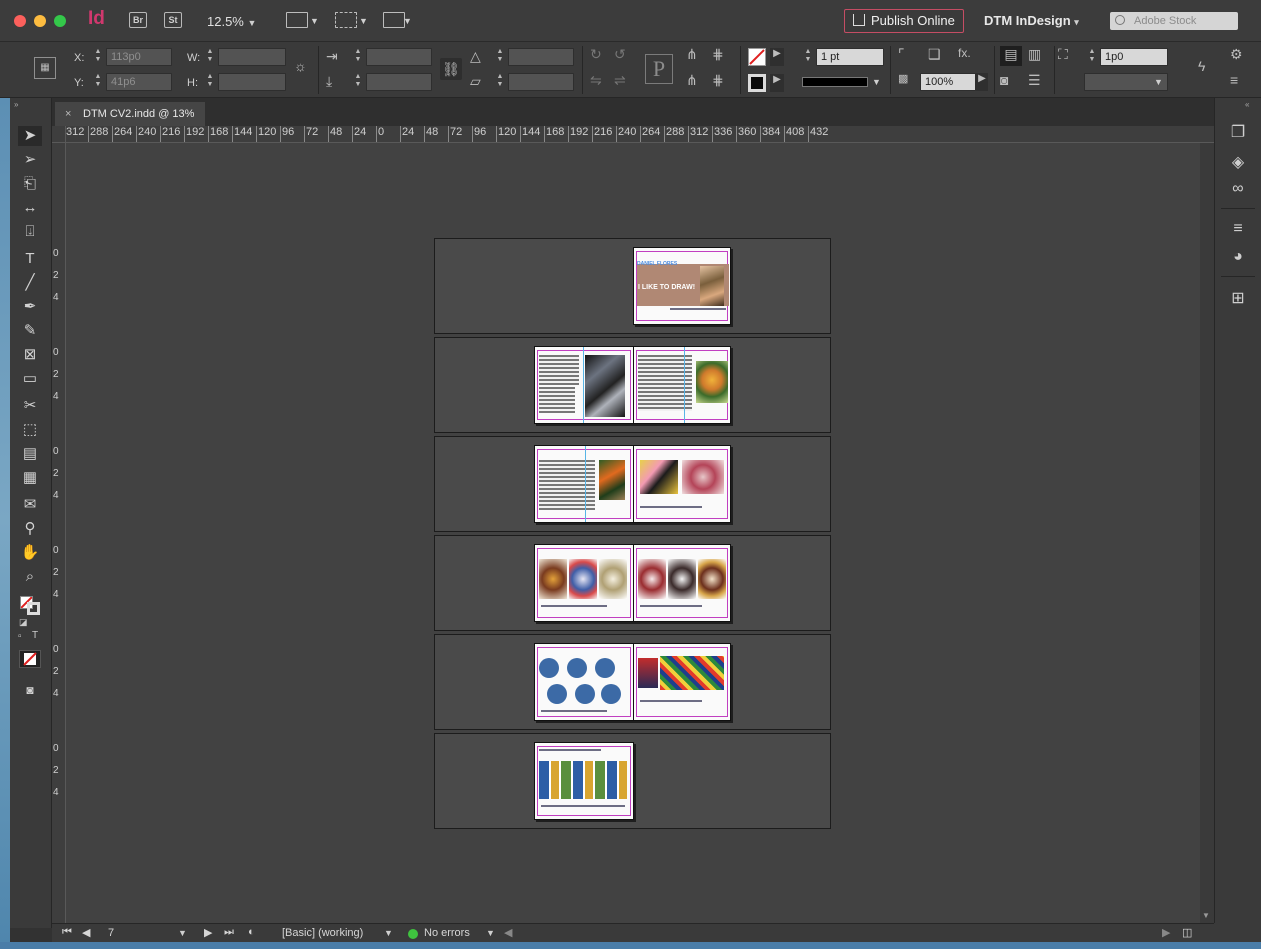 The width and height of the screenshot is (1261, 949). Describe the element at coordinates (682, 286) in the screenshot. I see `page-cover: DANIEL FLORES I LIKE TO DRAW!` at that location.